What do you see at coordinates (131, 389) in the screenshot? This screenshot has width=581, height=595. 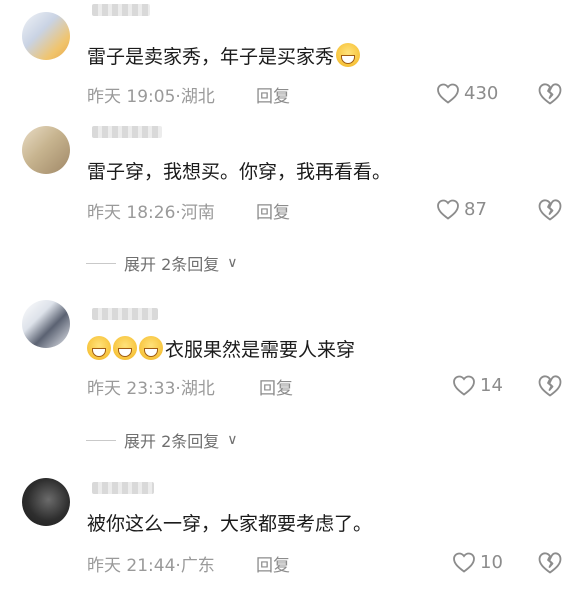 I see `comment-time: 昨天 23:33` at bounding box center [131, 389].